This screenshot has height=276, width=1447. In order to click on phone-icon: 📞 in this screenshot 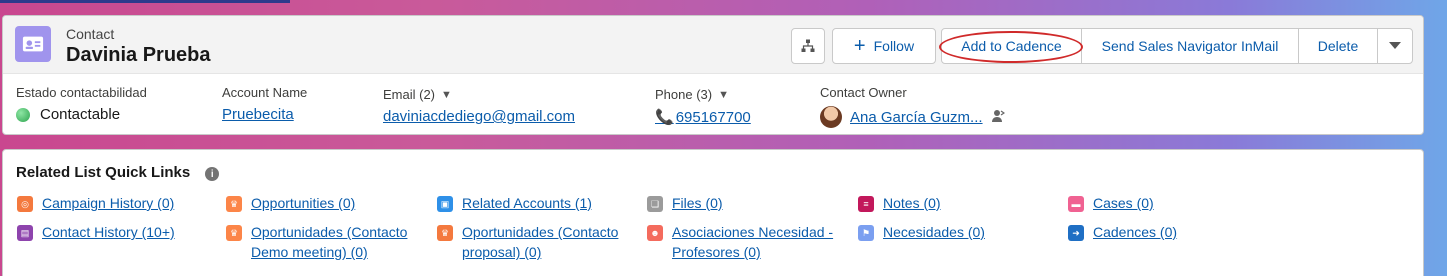, I will do `click(664, 117)`.